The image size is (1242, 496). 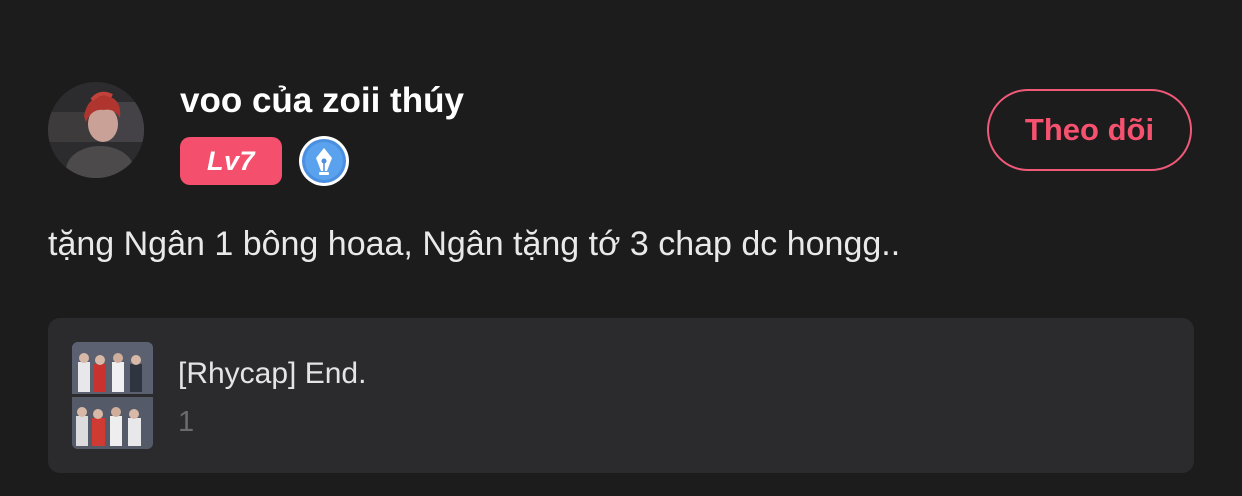 What do you see at coordinates (272, 373) in the screenshot?
I see `chapter-title: [Rhycap] End.` at bounding box center [272, 373].